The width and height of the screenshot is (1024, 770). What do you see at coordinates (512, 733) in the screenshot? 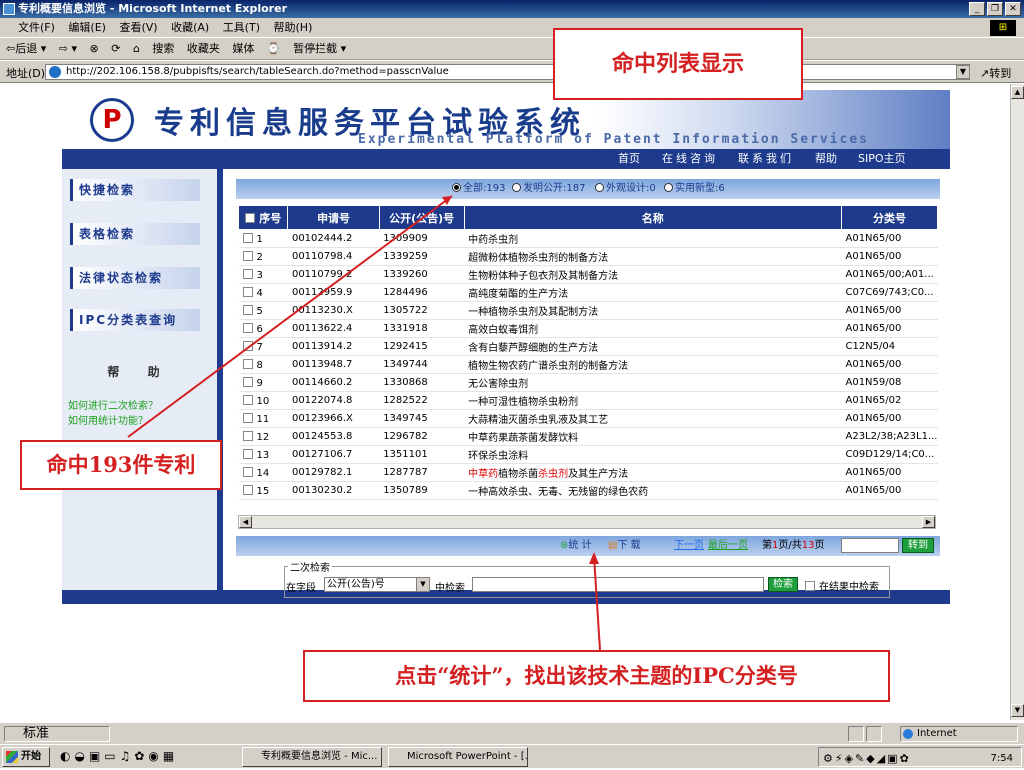
I see `status-bar: 标准 Internet` at bounding box center [512, 733].